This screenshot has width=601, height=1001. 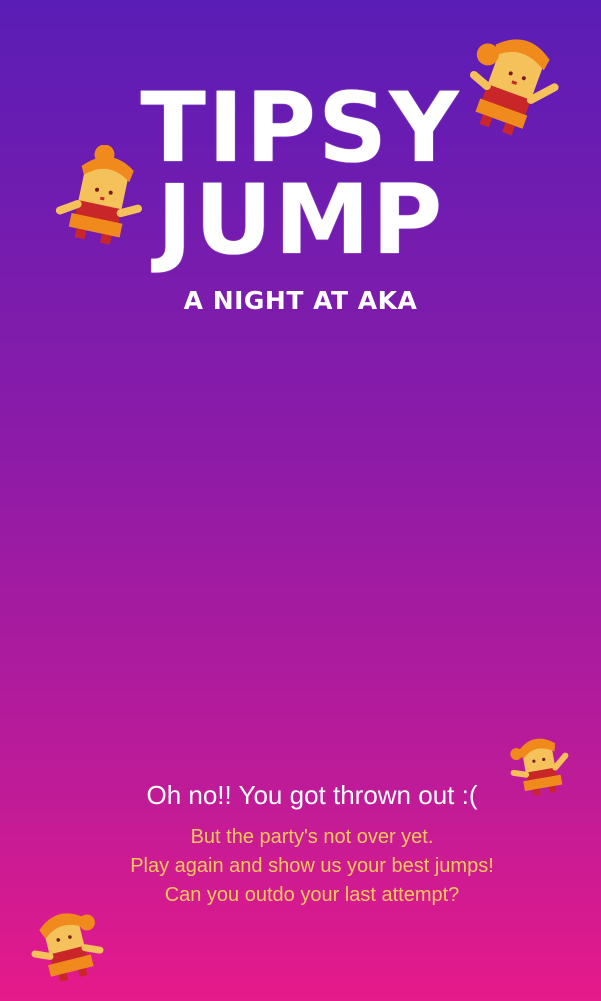 I want to click on game-over-heading: Oh no!! You got thrown out :(, so click(x=312, y=795).